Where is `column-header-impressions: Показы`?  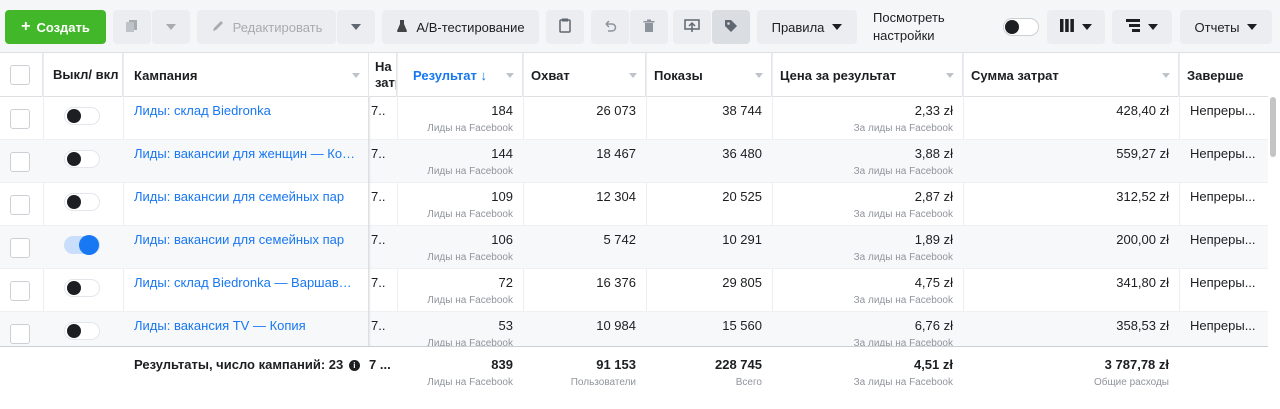 column-header-impressions: Показы is located at coordinates (709, 75).